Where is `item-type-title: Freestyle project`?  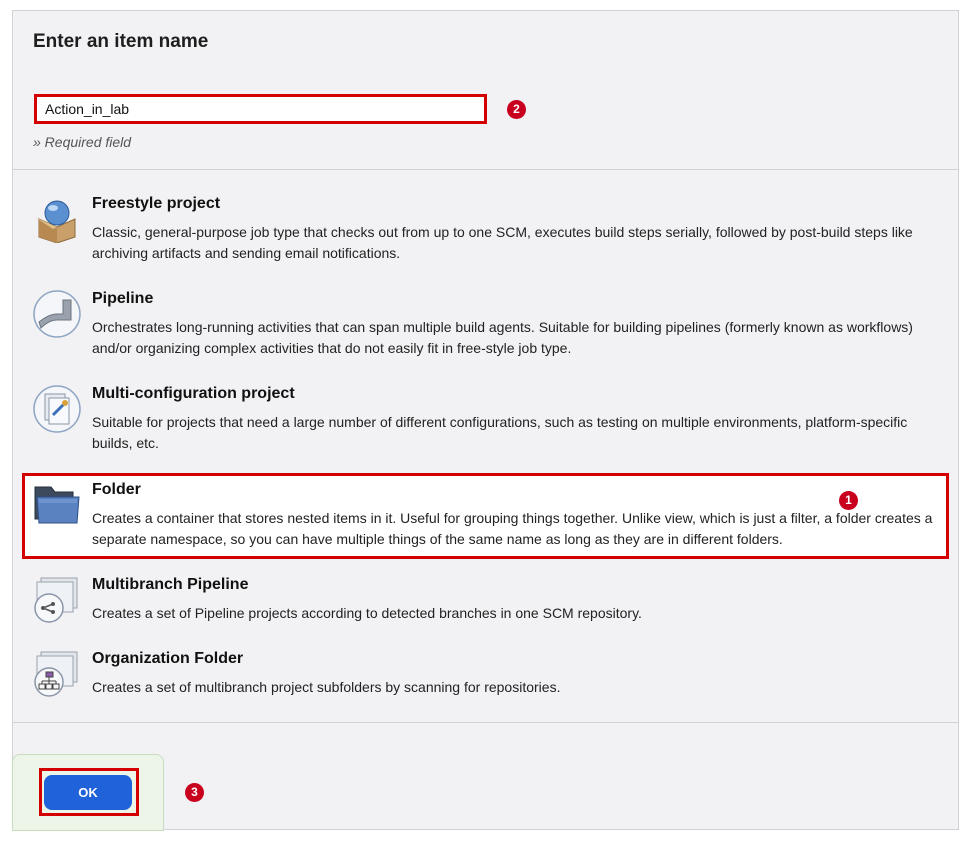
item-type-title: Freestyle project is located at coordinates (156, 203).